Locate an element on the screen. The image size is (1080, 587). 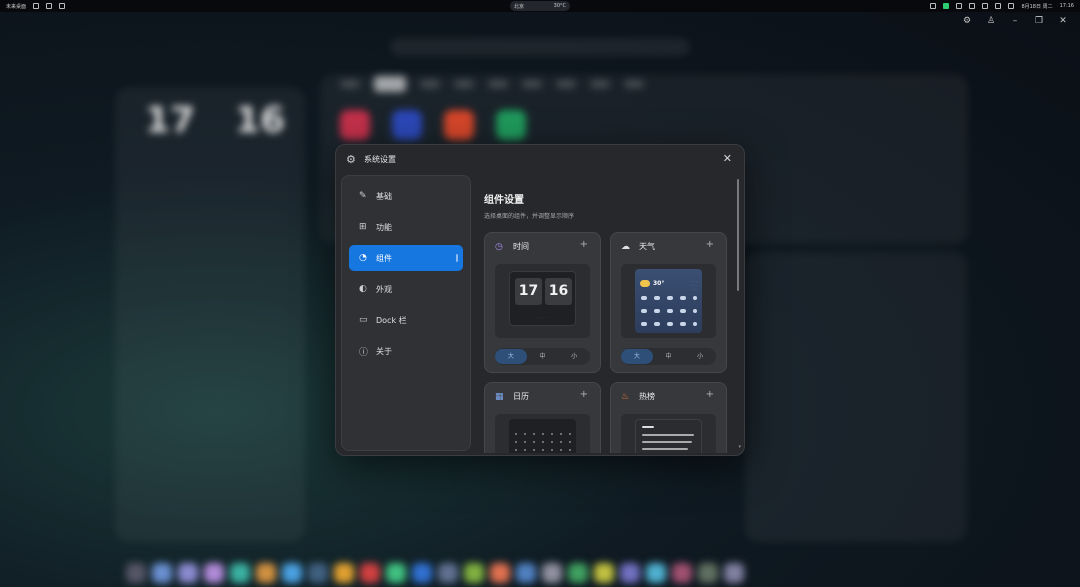
volume-icon is located at coordinates (998, 6).